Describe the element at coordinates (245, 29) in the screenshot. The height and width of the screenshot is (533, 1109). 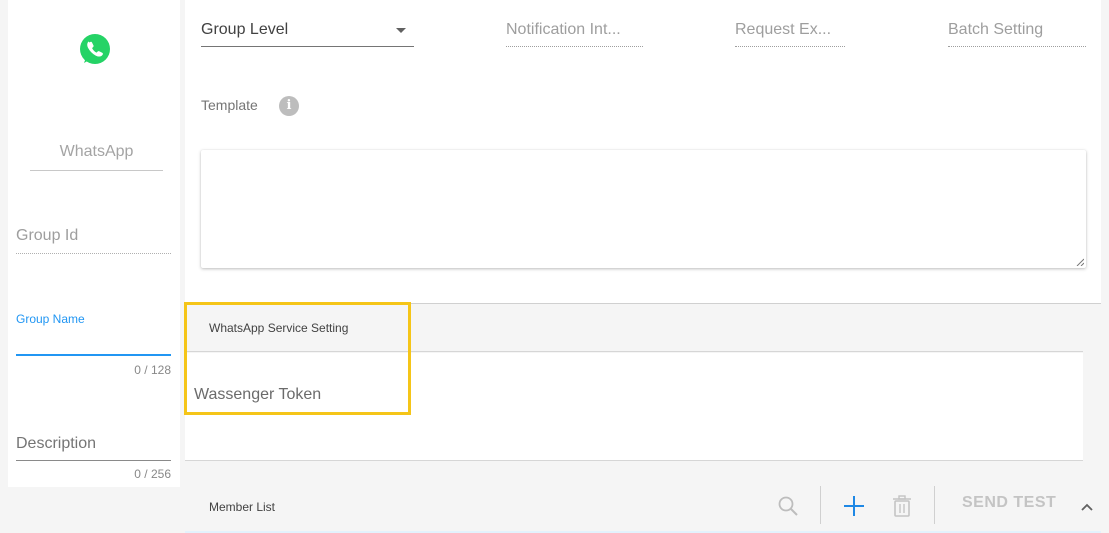
I see `group-level-value: Group Level` at that location.